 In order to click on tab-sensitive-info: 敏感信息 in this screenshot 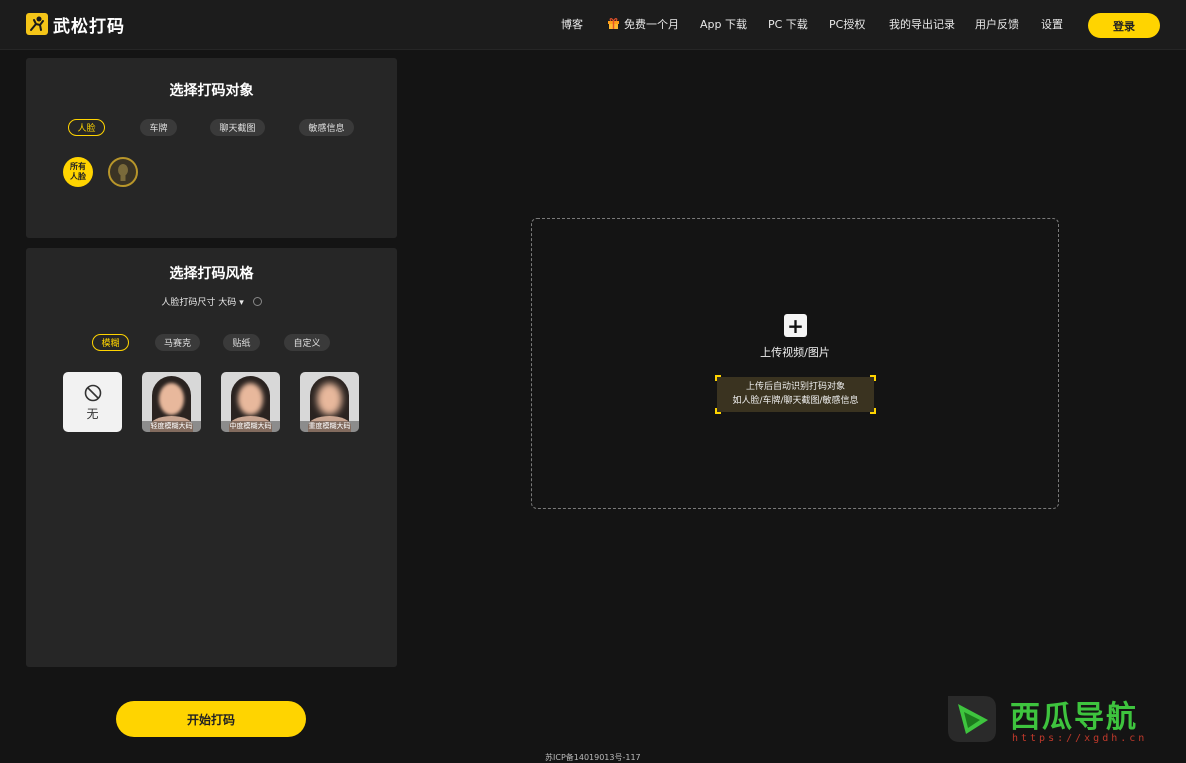, I will do `click(326, 127)`.